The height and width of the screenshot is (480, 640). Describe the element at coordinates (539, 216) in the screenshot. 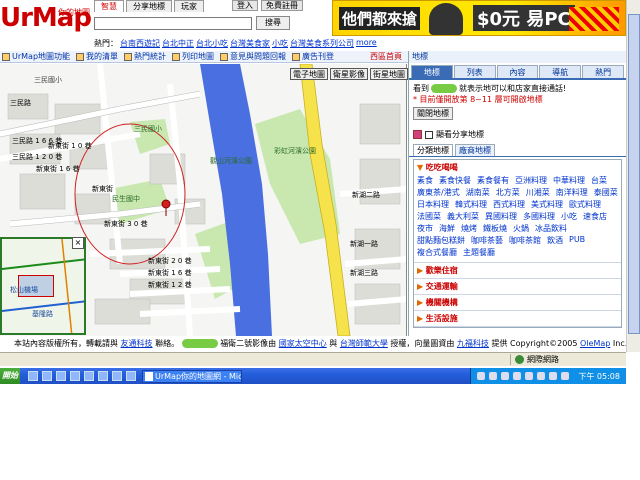

I see `category-item: 多國料理` at that location.